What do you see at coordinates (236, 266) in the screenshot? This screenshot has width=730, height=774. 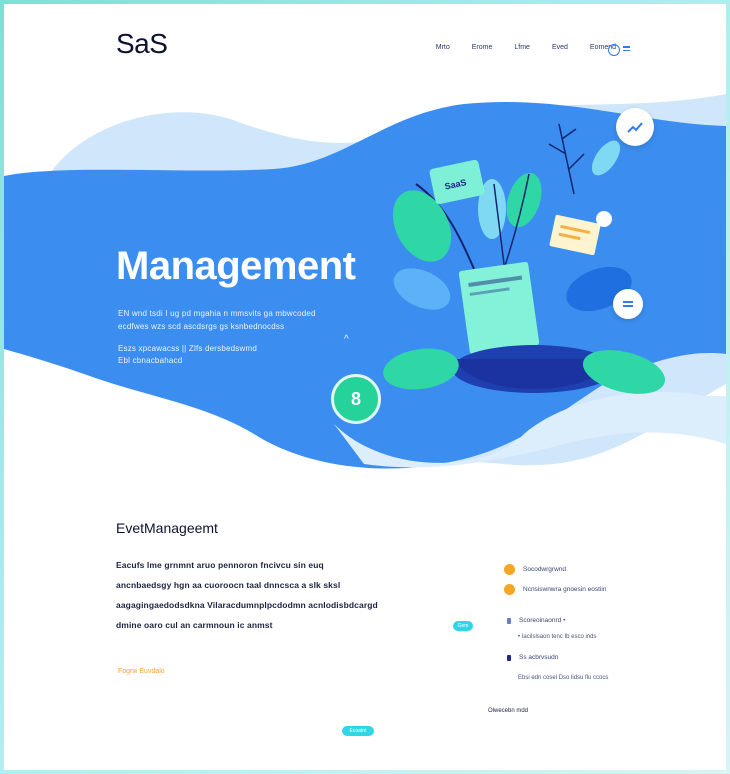 I see `hero-title: Management` at bounding box center [236, 266].